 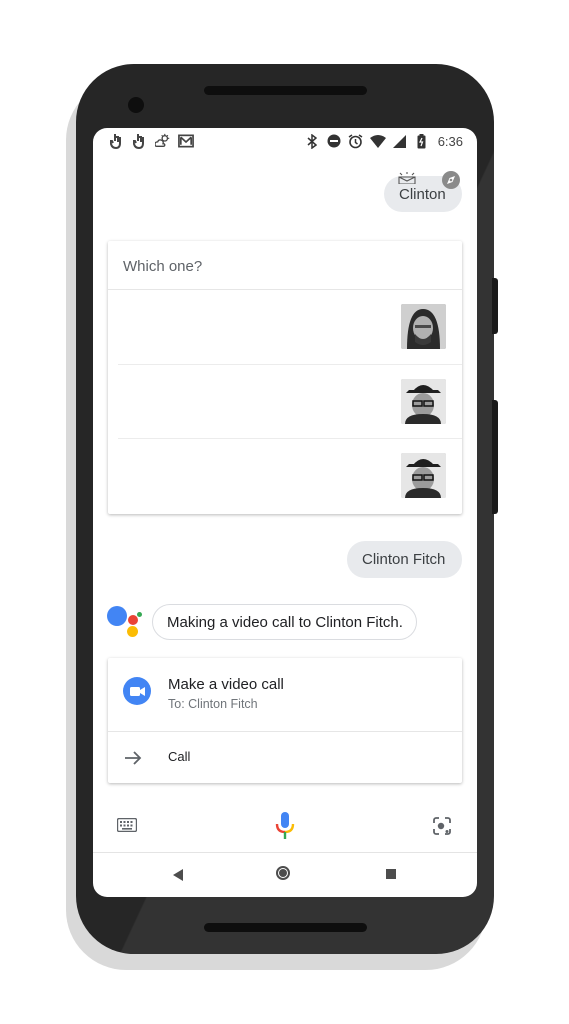 I want to click on assistant-dot-blue, so click(x=117, y=616).